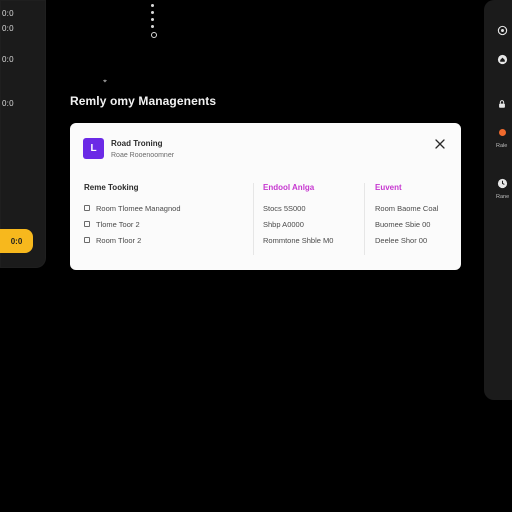 The height and width of the screenshot is (512, 512). What do you see at coordinates (119, 240) in the screenshot?
I see `list-item-label: Room Tloor 2` at bounding box center [119, 240].